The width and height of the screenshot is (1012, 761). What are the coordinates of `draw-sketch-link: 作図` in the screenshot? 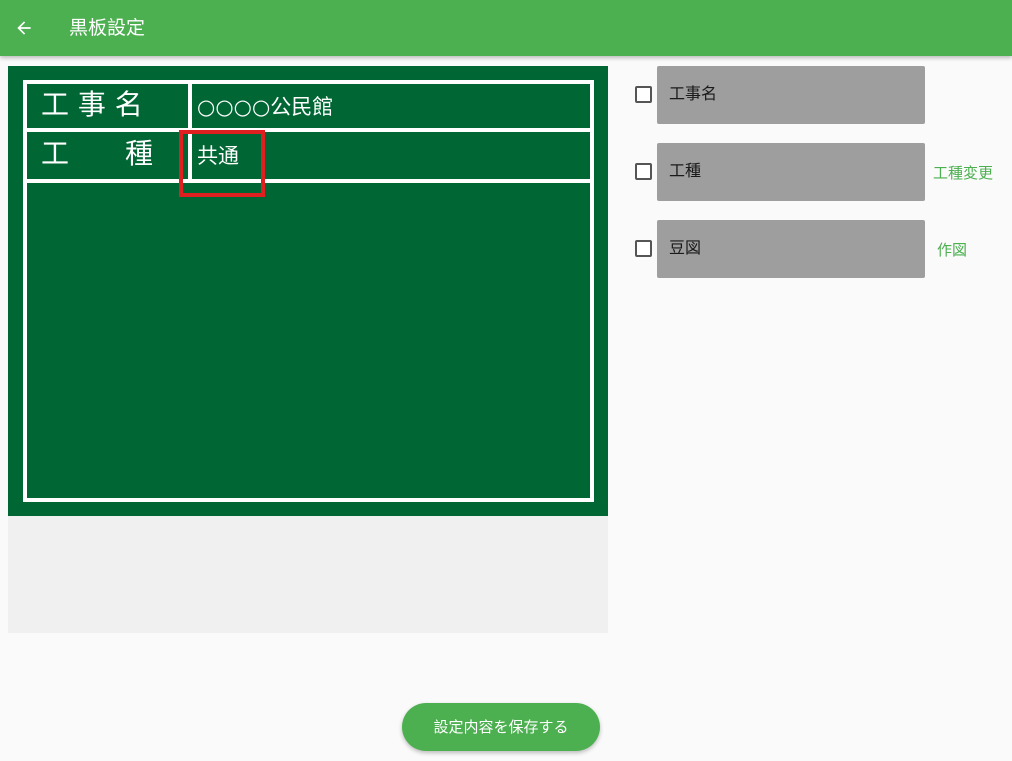 It's located at (952, 250).